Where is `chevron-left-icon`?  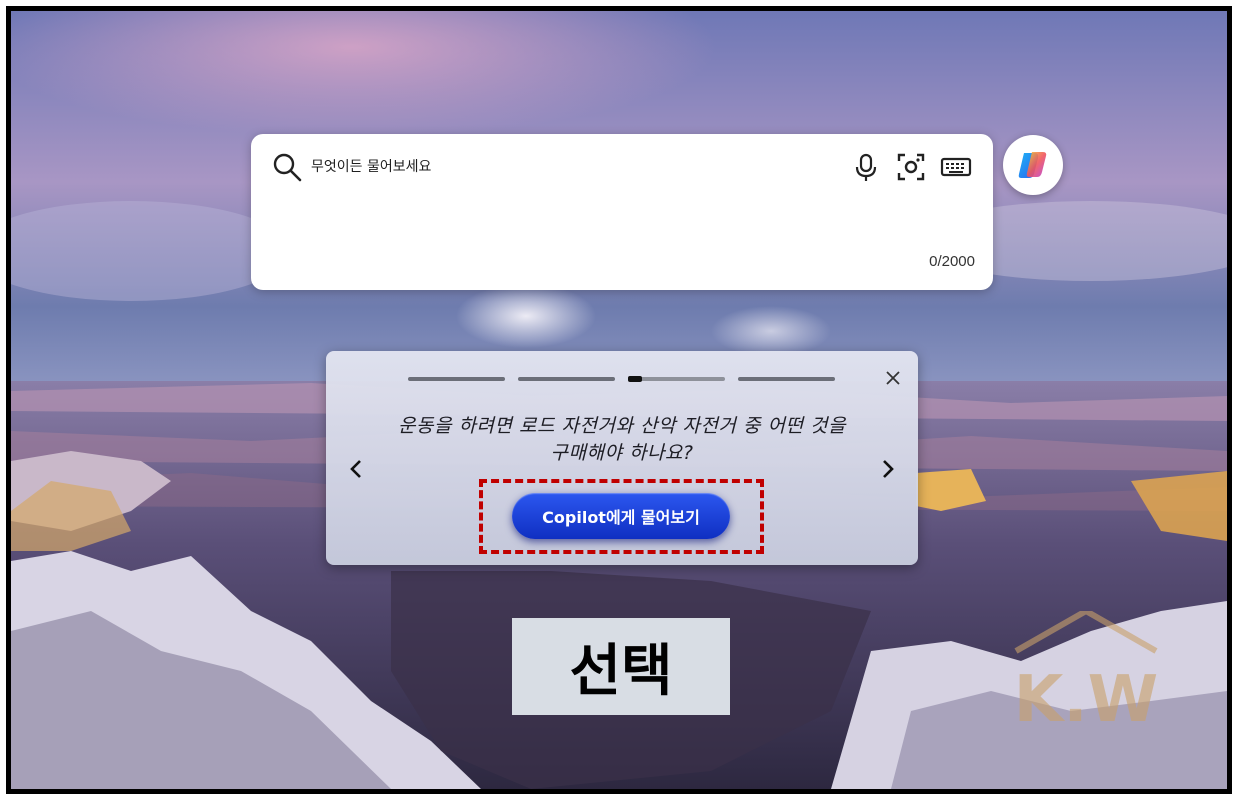 chevron-left-icon is located at coordinates (356, 469).